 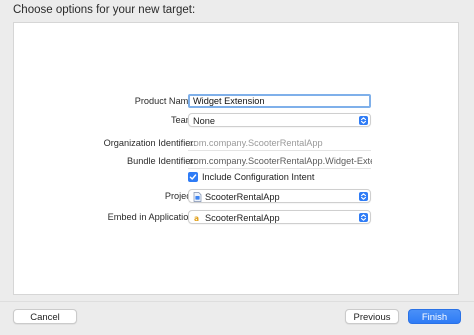 What do you see at coordinates (45, 316) in the screenshot?
I see `cancel-button: Cancel` at bounding box center [45, 316].